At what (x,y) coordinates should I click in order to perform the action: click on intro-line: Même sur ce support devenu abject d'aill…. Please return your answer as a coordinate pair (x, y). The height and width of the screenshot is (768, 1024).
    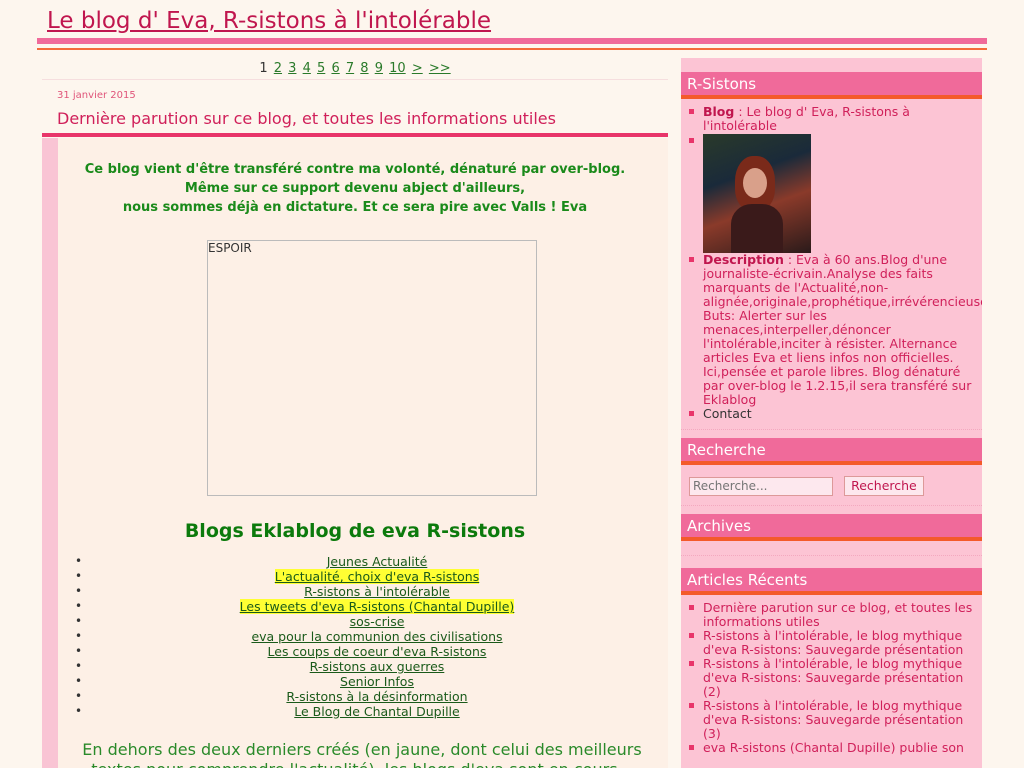
    Looking at the image, I should click on (355, 188).